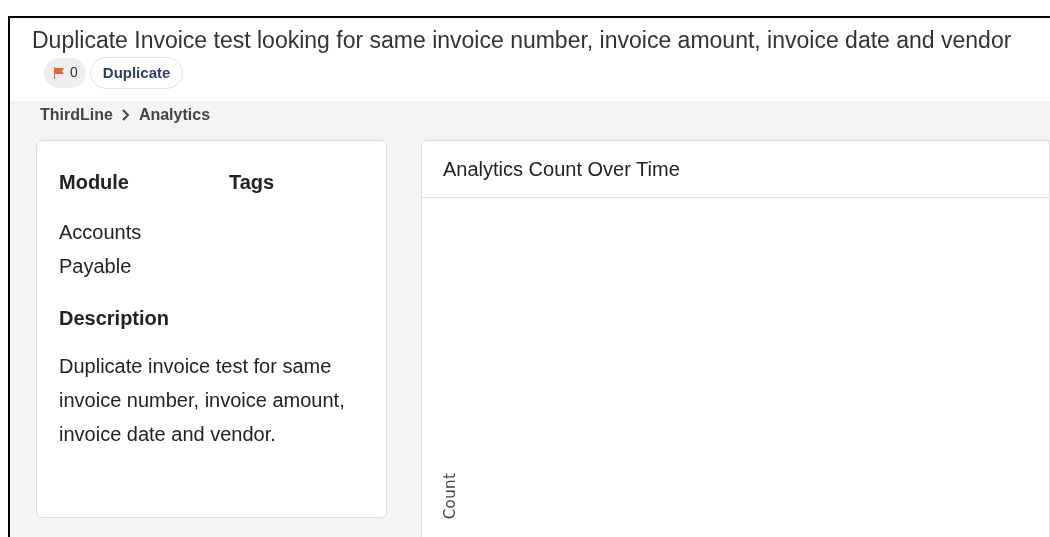  Describe the element at coordinates (522, 40) in the screenshot. I see `page-title: Duplicate Invoice test looking for same invoice number, invoice amount, invoice date and vendor` at that location.